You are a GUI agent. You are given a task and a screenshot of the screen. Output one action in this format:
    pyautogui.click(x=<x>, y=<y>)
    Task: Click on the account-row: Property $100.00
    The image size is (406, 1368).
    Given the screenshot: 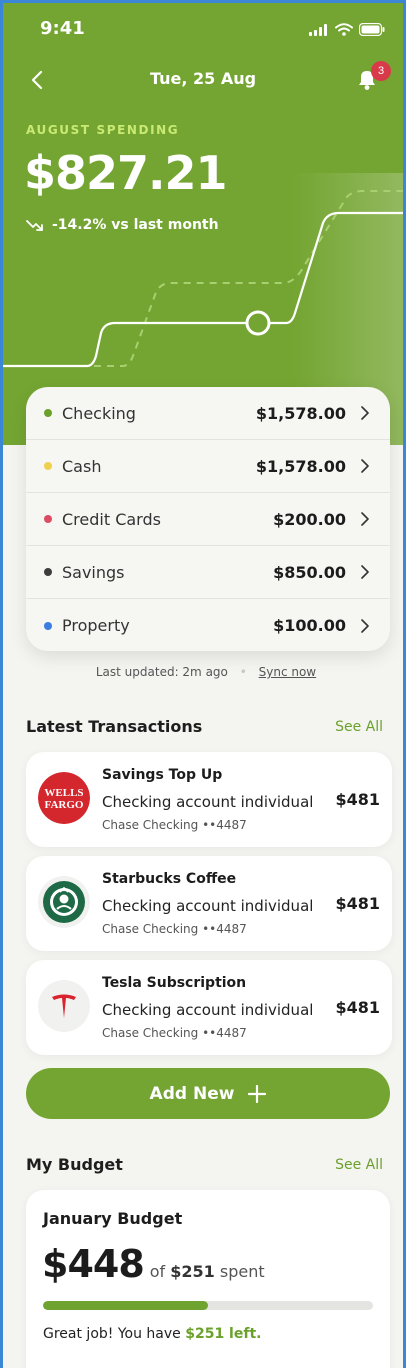 What is the action you would take?
    pyautogui.click(x=208, y=625)
    